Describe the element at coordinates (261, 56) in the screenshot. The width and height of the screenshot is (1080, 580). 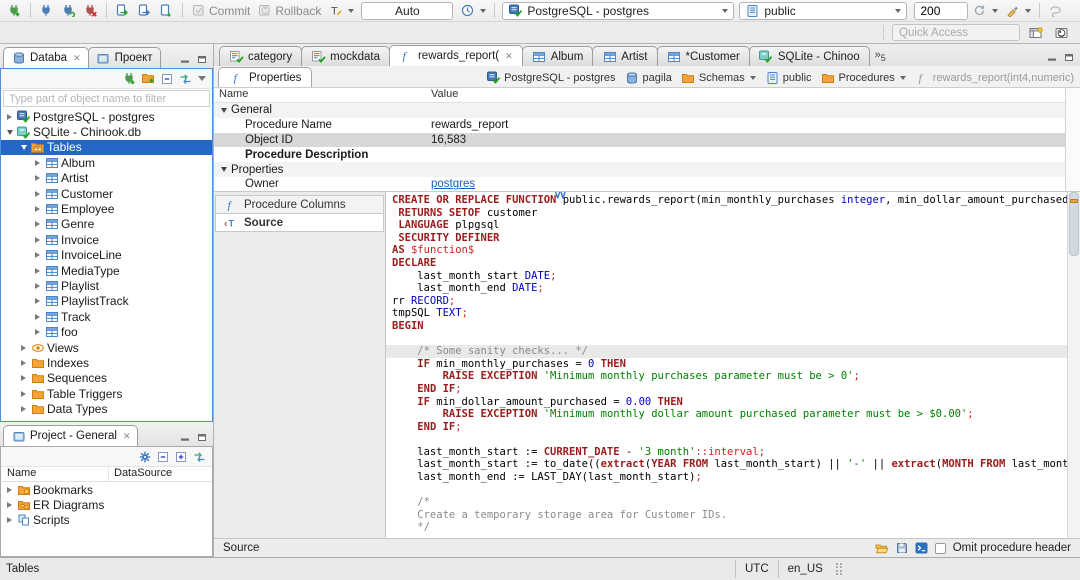
I see `editor-tab-category: category` at that location.